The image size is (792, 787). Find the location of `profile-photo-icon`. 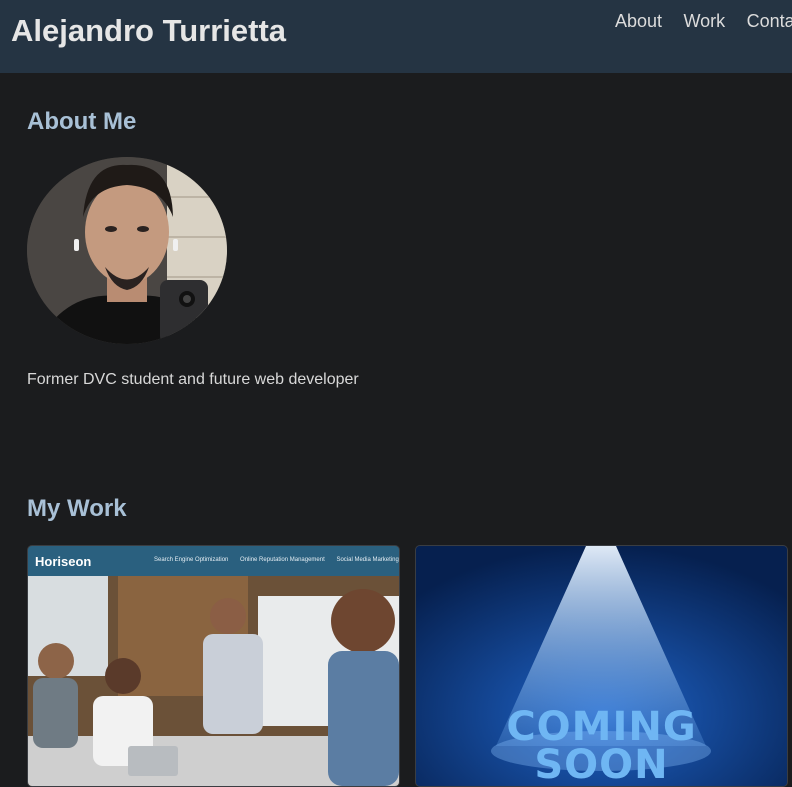

profile-photo-icon is located at coordinates (127, 250).